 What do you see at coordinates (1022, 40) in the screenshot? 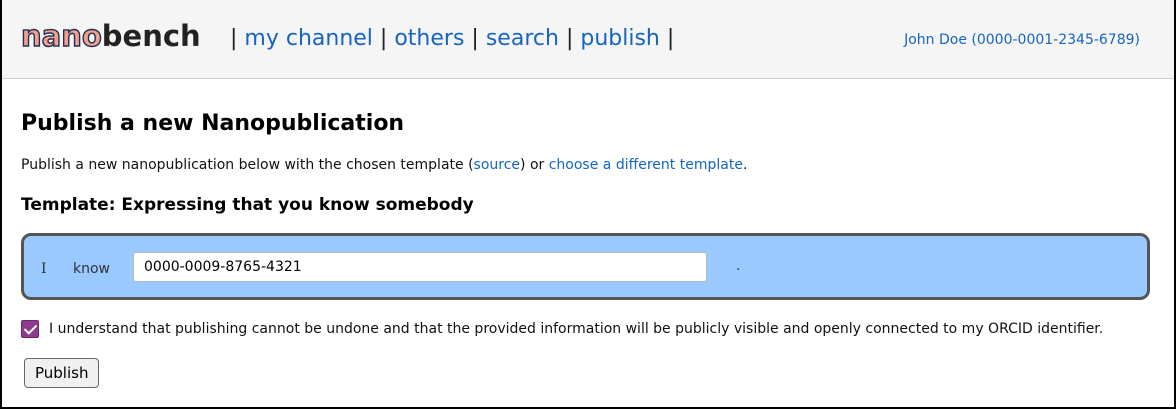
I see `user-profile-link: John Doe (0000-0001-2345-6789)` at bounding box center [1022, 40].